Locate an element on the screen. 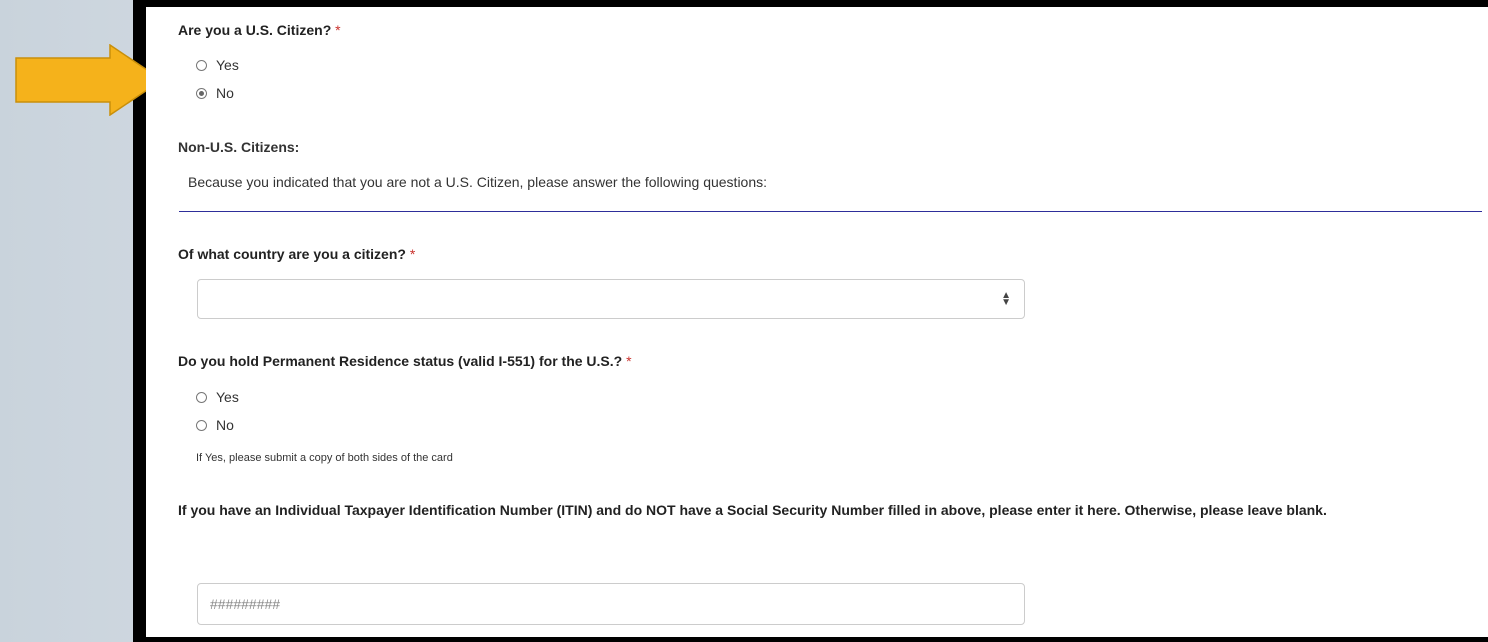  arrow-pointer-icon is located at coordinates (89, 80).